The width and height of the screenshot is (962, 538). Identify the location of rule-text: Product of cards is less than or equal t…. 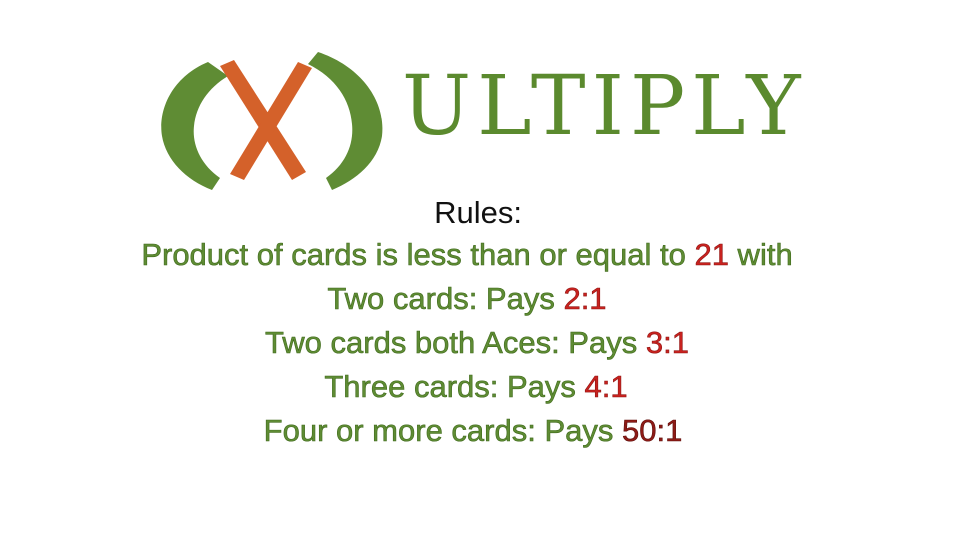
(418, 255).